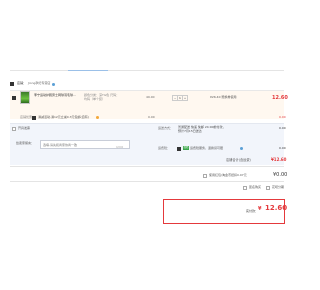 The width and height of the screenshot is (320, 290). I want to click on product-thumbnail, so click(25, 97).